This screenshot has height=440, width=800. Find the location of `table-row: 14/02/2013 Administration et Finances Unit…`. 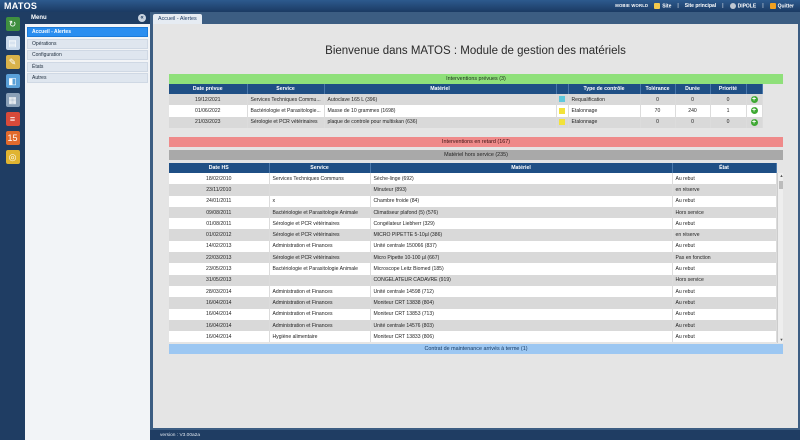

table-row: 14/02/2013 Administration et Finances Unit… is located at coordinates (473, 246).